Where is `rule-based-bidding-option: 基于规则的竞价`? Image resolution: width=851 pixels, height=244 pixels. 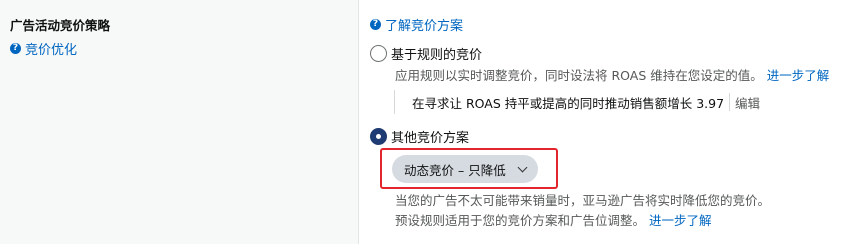 rule-based-bidding-option: 基于规则的竞价 is located at coordinates (426, 53).